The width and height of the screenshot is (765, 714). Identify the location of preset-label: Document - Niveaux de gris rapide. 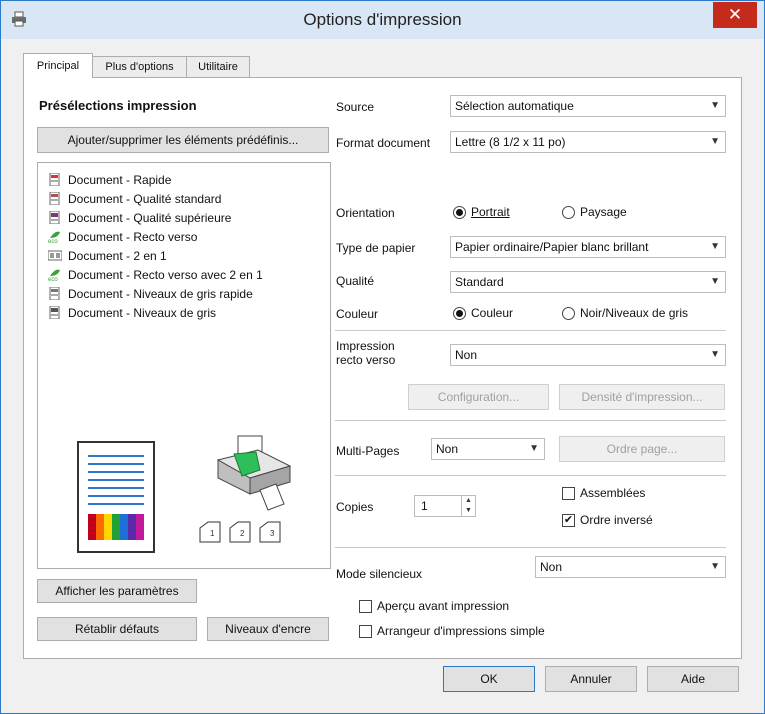
(160, 294).